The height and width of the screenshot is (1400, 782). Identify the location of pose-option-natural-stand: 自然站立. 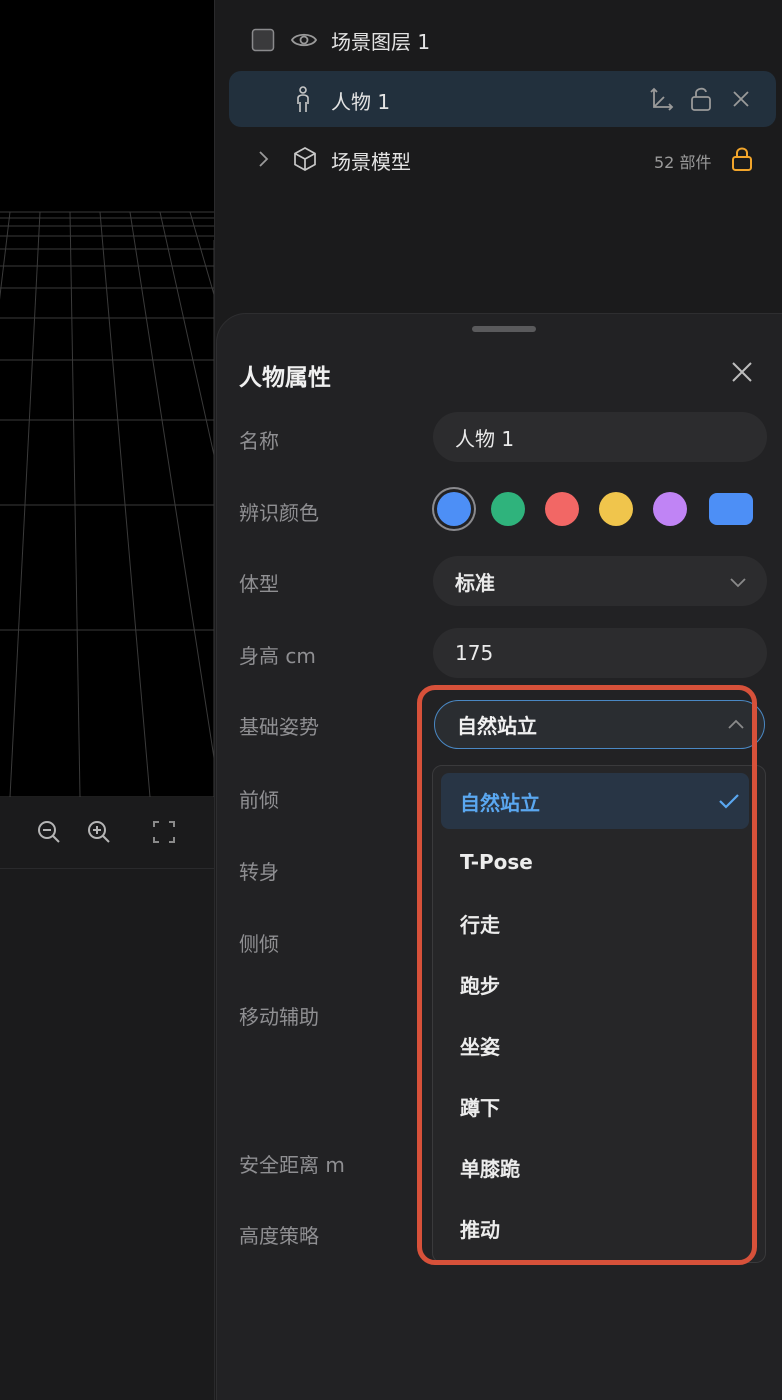
(595, 801).